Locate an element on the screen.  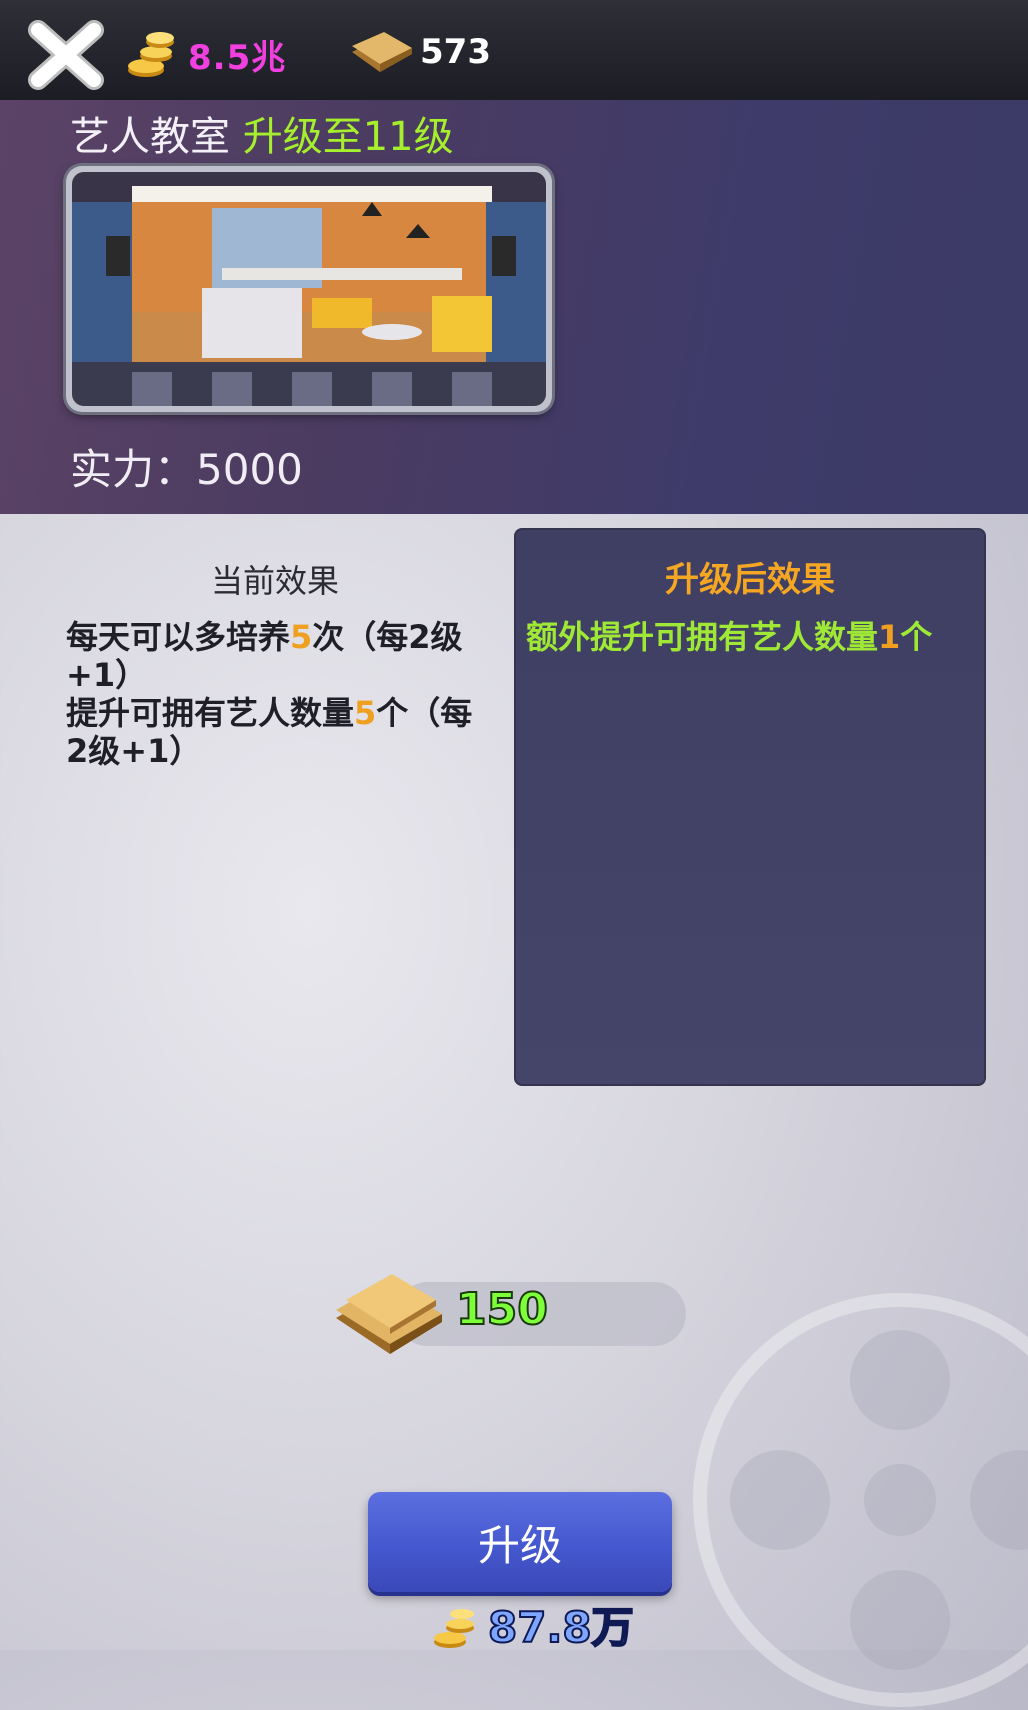
current-effect-line-2: 提升可拥有艺人数量5个（每2级+1） is located at coordinates (276, 732).